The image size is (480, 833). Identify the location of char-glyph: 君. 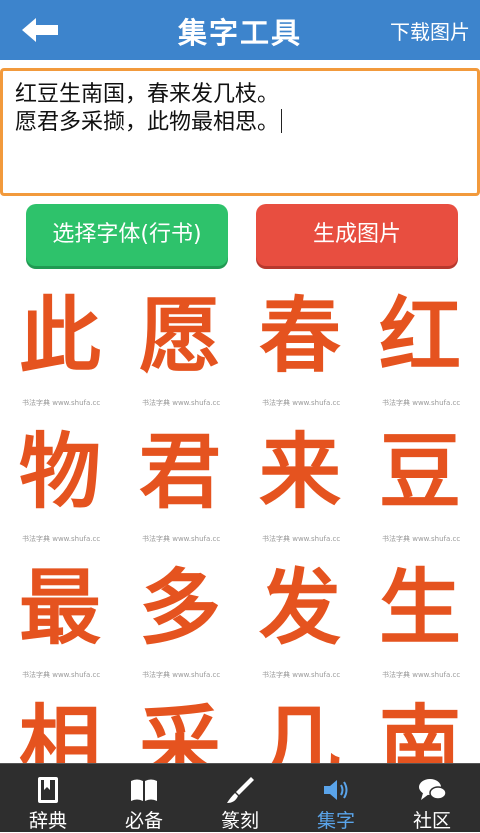
(179, 472).